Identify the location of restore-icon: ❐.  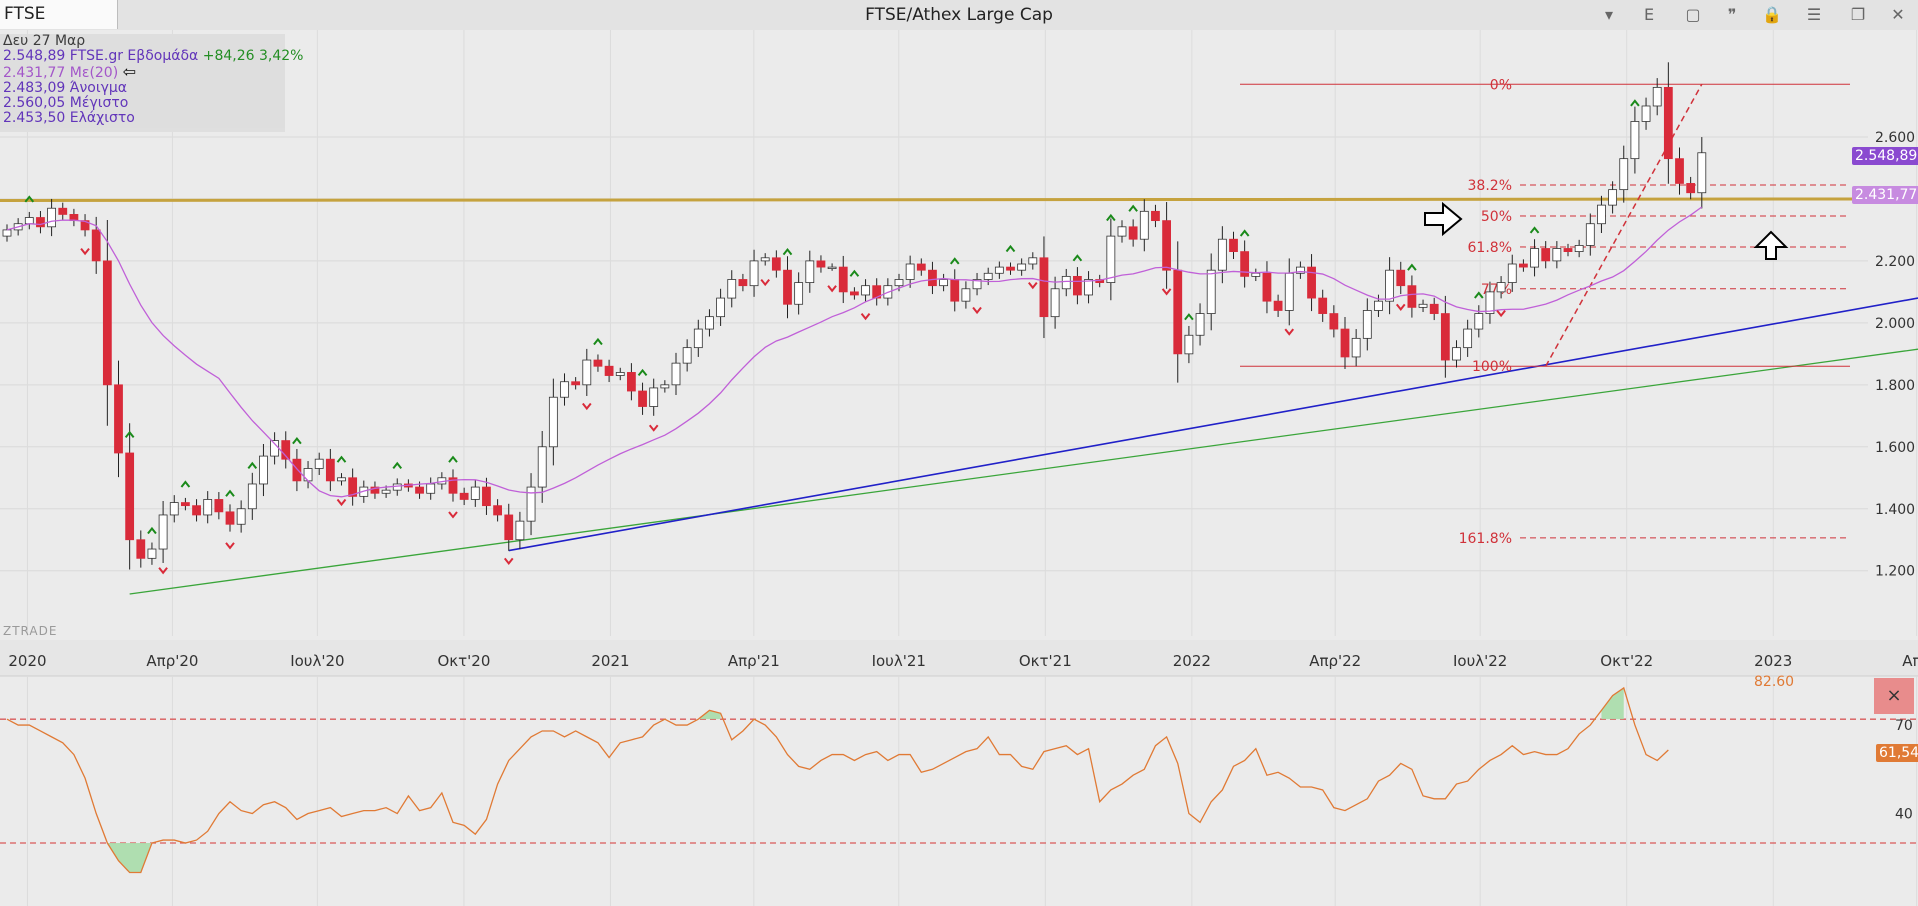
(1858, 15).